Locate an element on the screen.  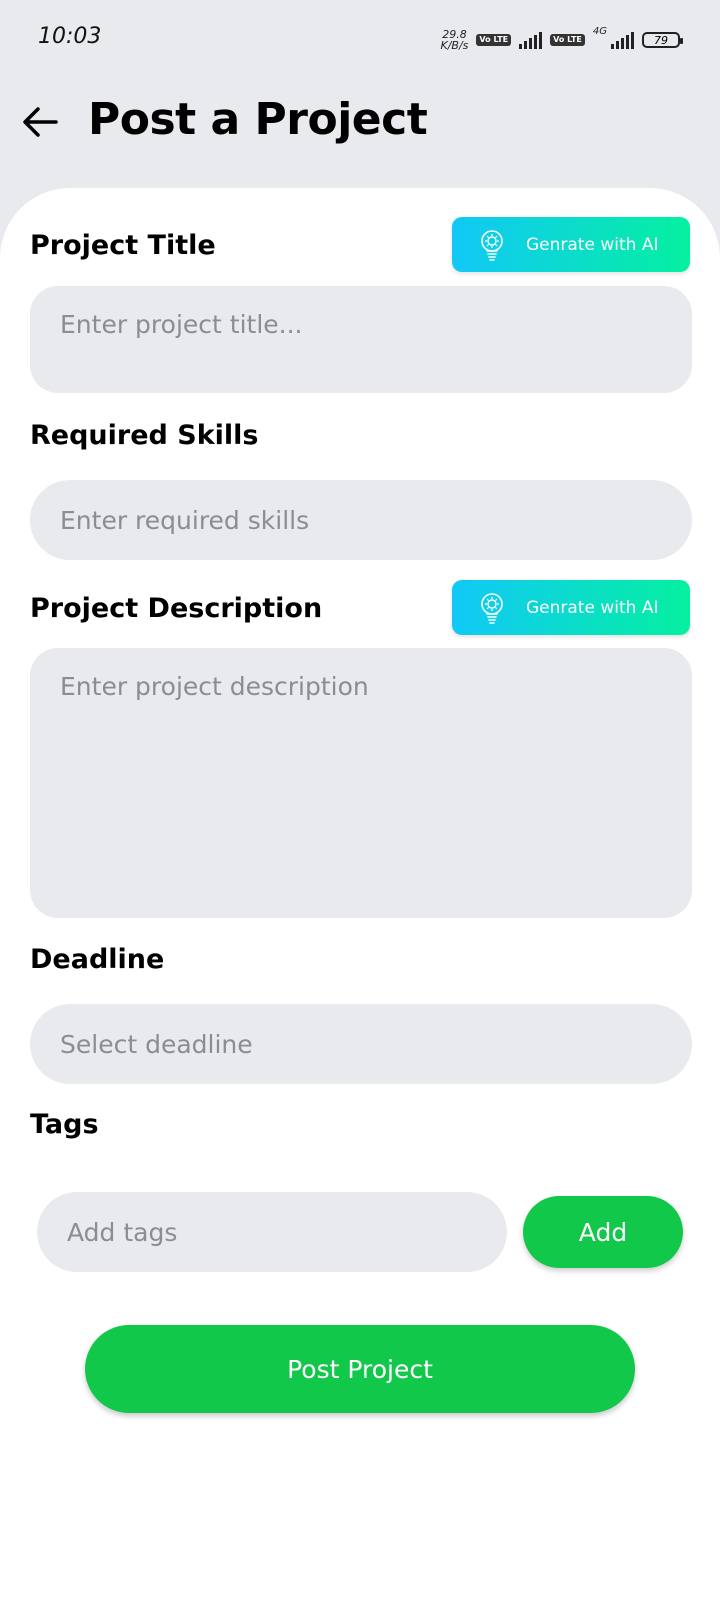
network-speed: 29.8 K/B/s is located at coordinates (455, 40).